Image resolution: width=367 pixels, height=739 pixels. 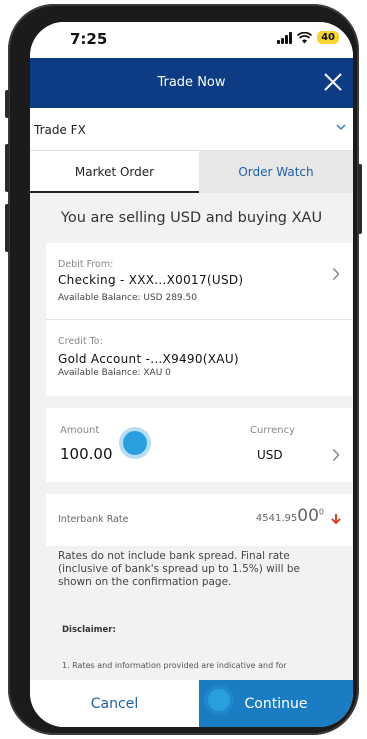 I want to click on volume-up-button, so click(x=7, y=168).